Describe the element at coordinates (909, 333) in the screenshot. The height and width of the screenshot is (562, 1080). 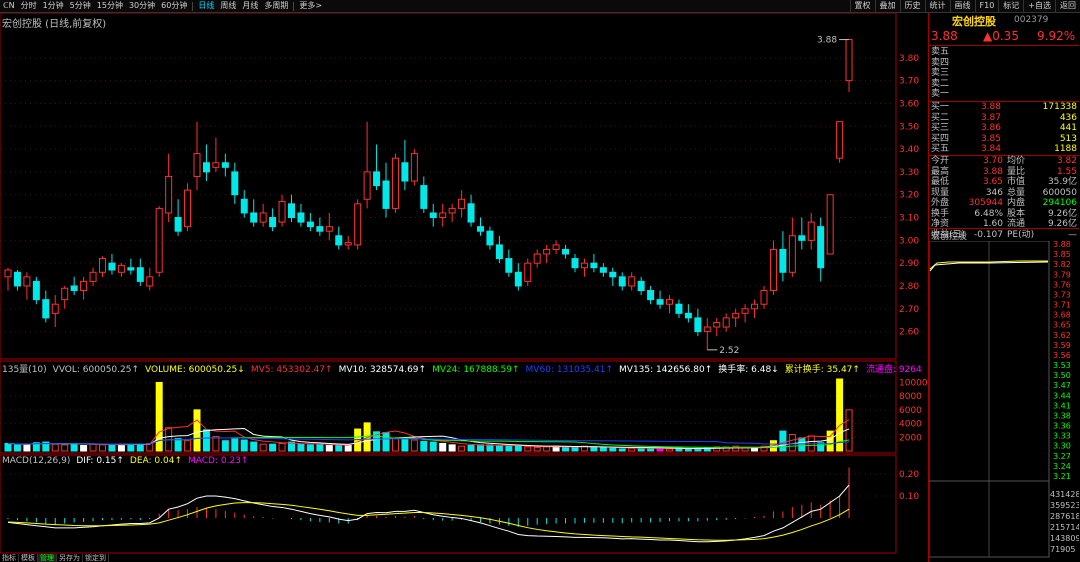
I see `price-tick-label: 2.60` at that location.